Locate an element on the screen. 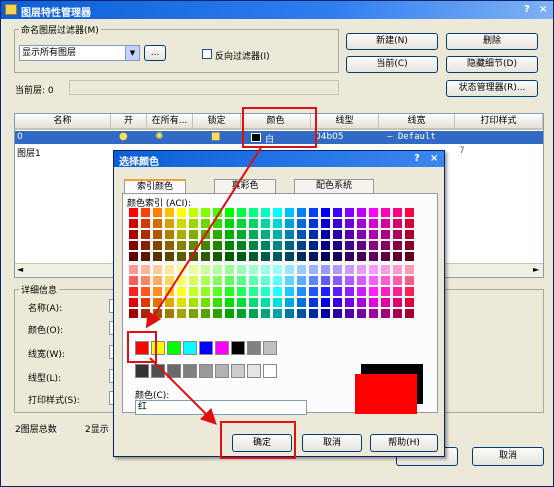  main-cancel-button: 取消 is located at coordinates (508, 456).